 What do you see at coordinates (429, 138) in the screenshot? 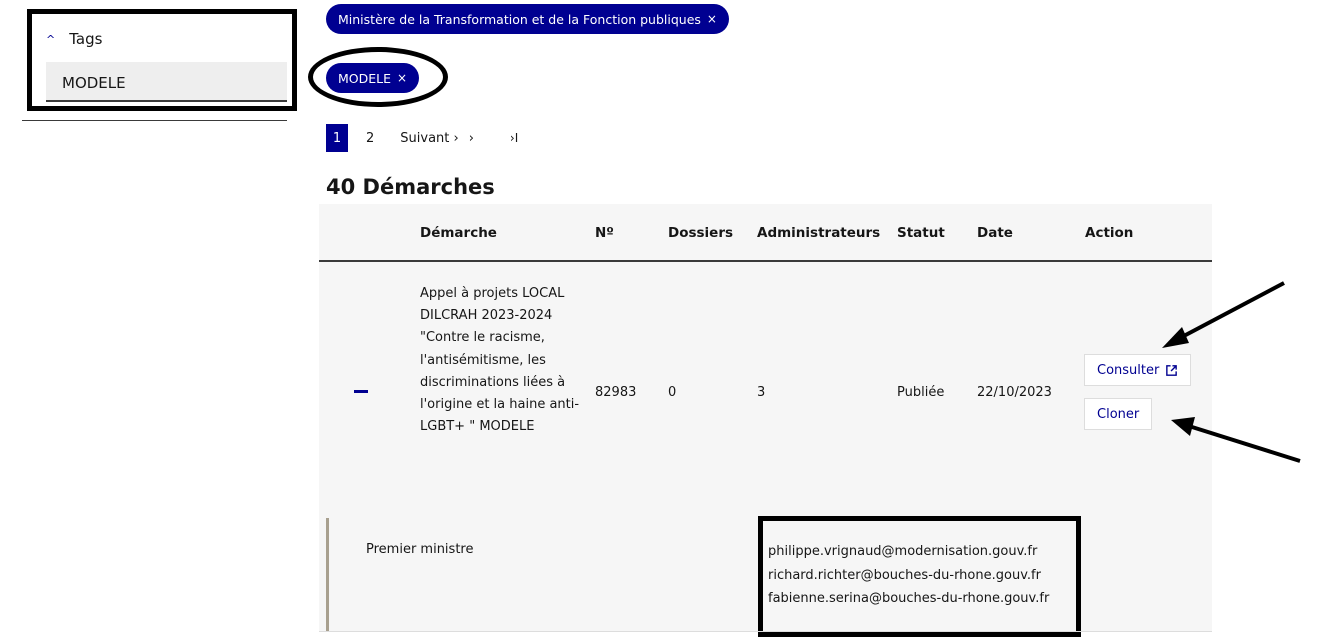
I see `pagination-next-link: Suivant ›` at bounding box center [429, 138].